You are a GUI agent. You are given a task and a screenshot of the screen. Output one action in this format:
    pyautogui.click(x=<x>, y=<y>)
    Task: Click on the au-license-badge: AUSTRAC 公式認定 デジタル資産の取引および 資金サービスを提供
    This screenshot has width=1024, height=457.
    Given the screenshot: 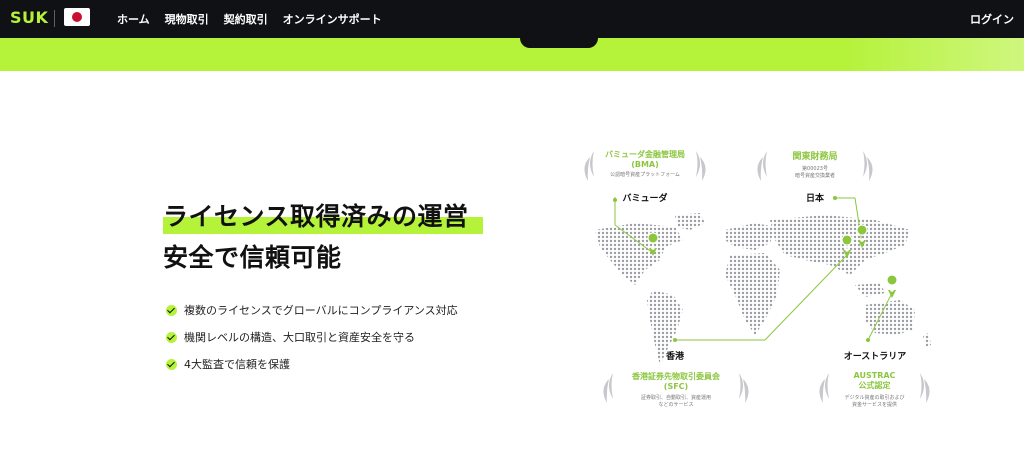 What is the action you would take?
    pyautogui.click(x=874, y=389)
    